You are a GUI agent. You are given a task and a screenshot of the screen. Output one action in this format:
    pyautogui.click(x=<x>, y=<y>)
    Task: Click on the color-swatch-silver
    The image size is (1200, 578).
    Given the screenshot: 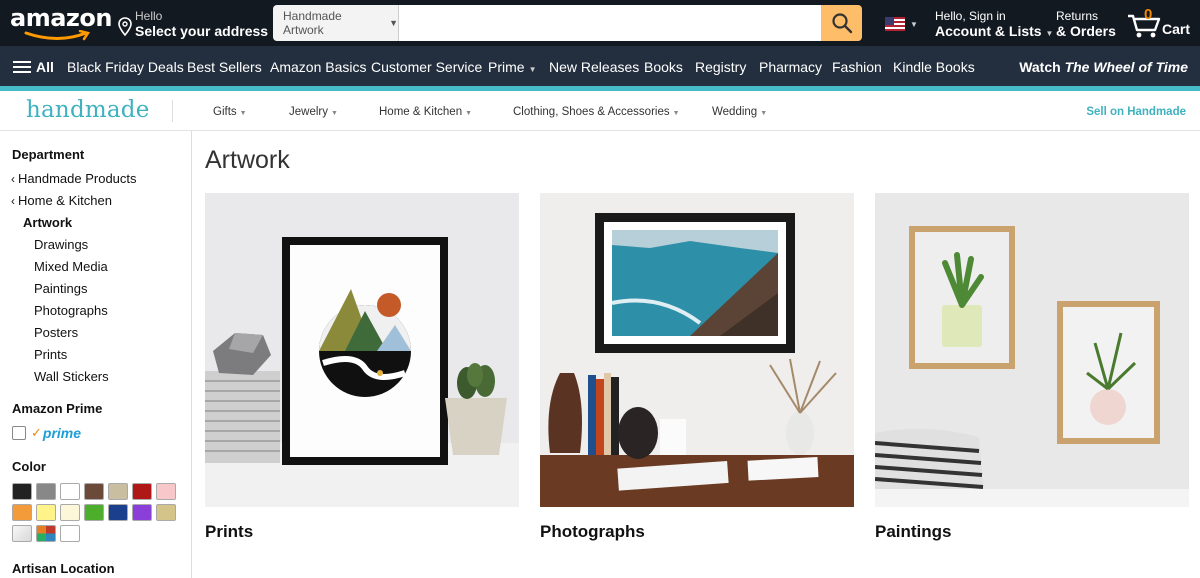 What is the action you would take?
    pyautogui.click(x=22, y=533)
    